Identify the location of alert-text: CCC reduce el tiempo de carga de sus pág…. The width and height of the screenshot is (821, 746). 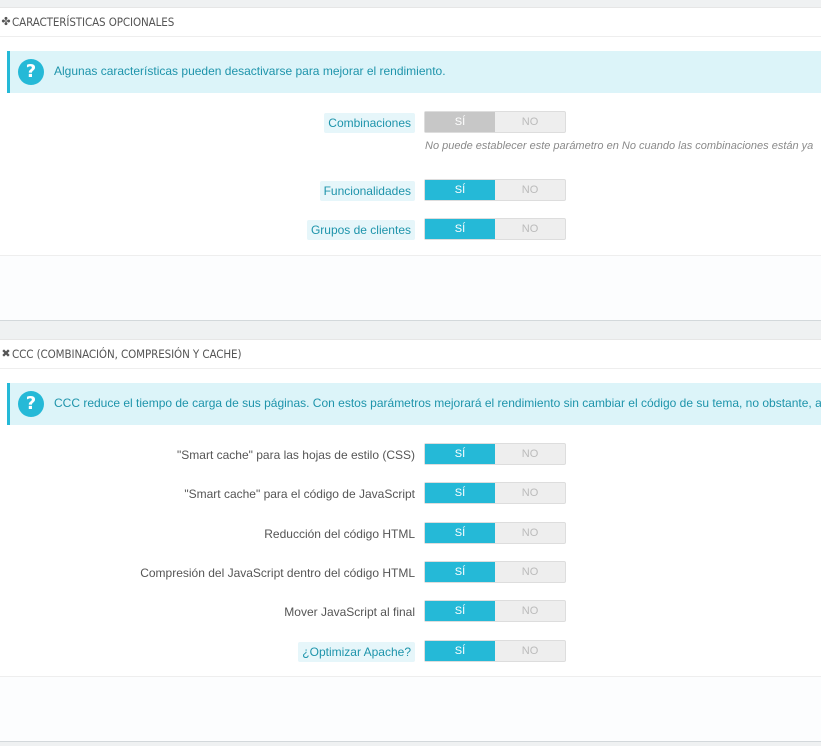
(437, 403).